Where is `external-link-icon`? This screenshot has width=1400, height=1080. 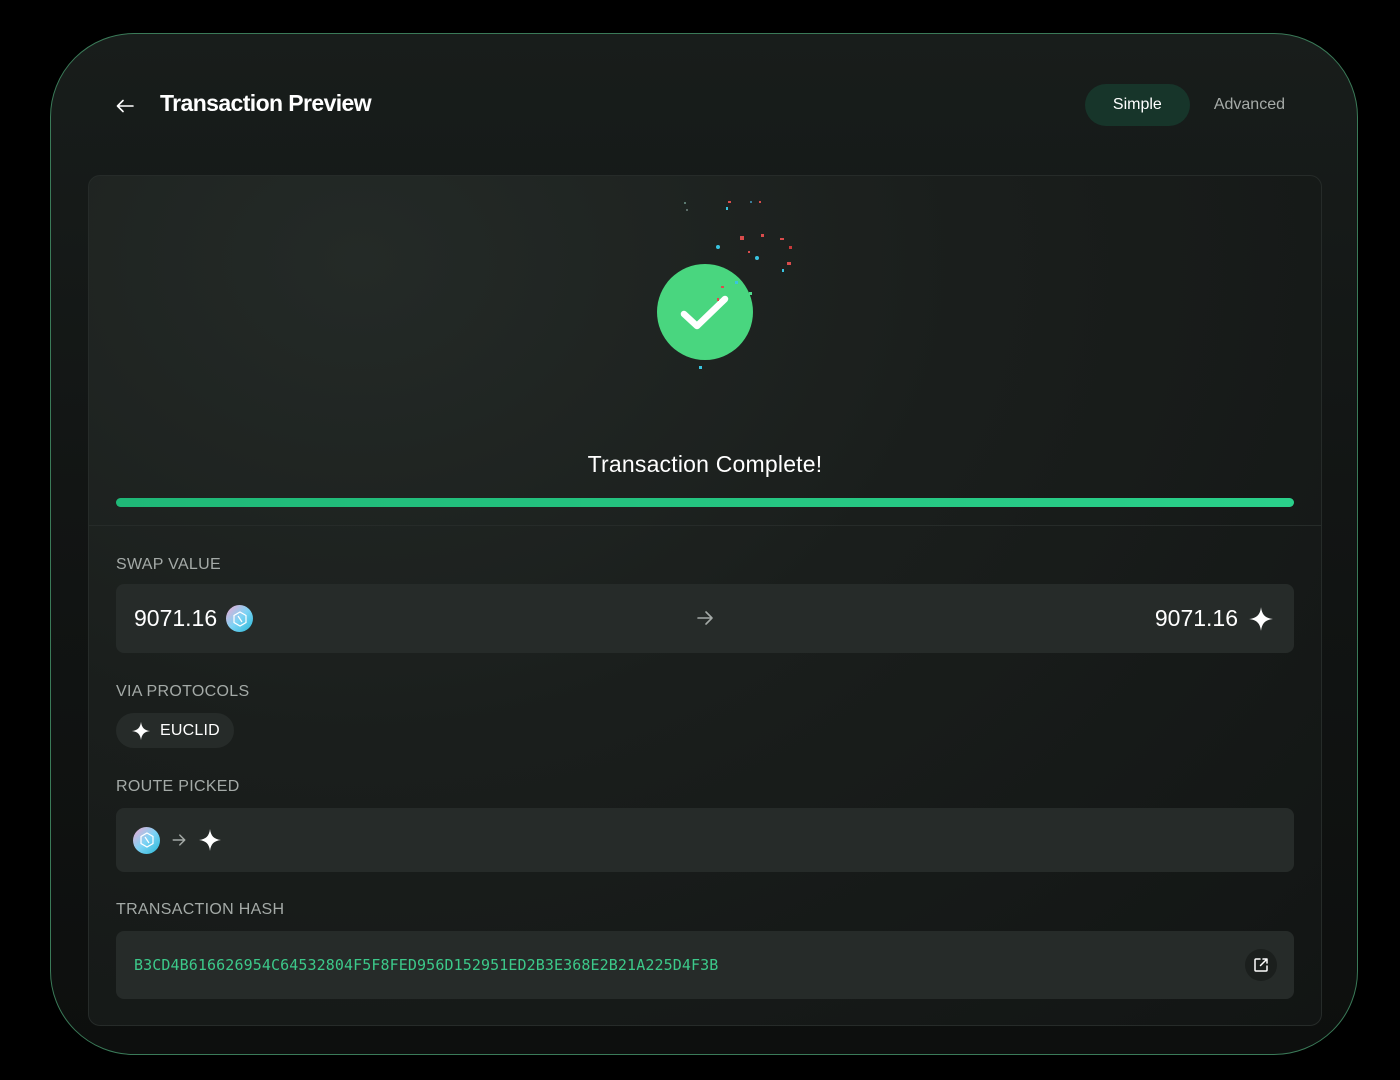 external-link-icon is located at coordinates (1261, 965).